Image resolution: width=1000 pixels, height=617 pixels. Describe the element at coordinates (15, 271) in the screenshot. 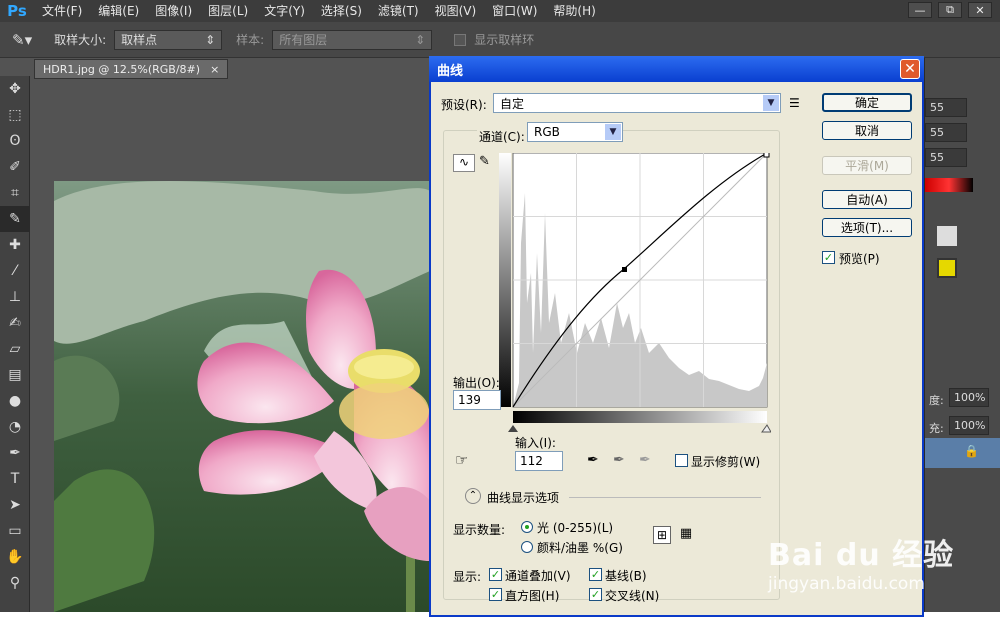

I see `brush-tool-icon: ⁄` at that location.